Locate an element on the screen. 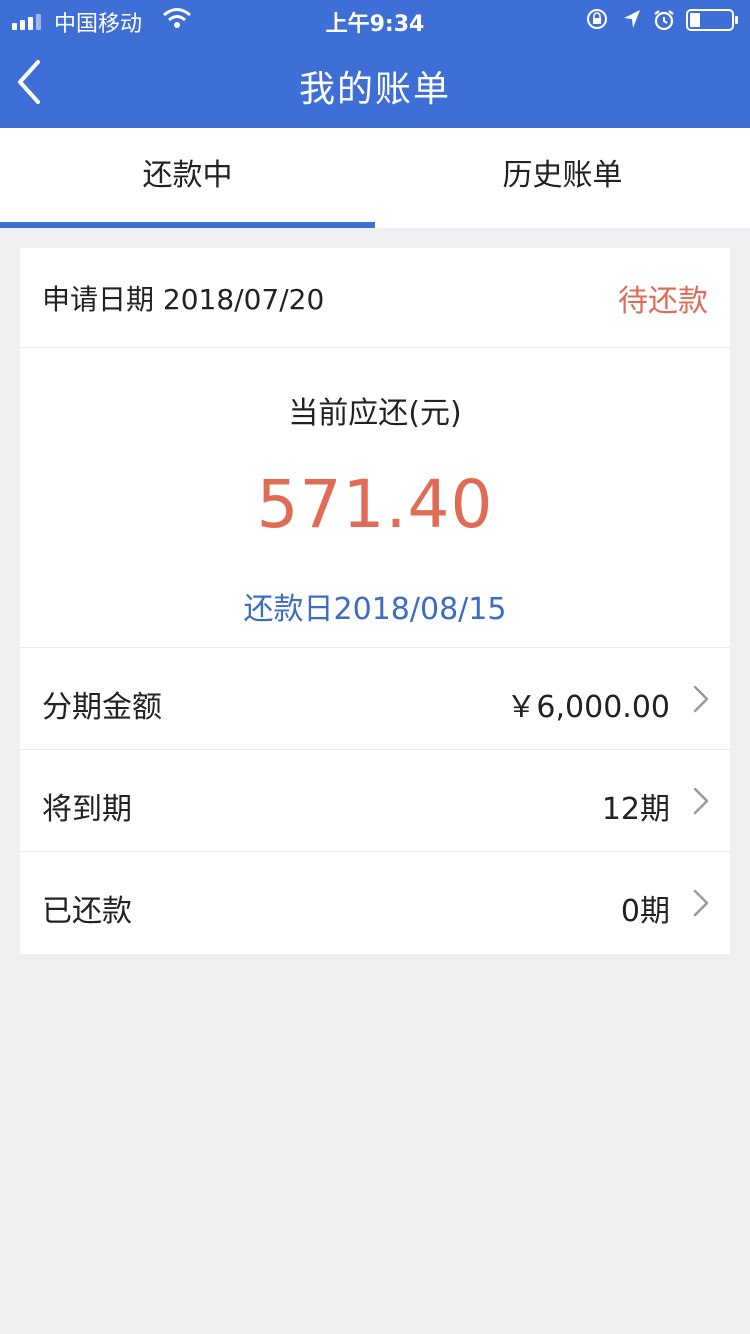  amount-value: 571.40 is located at coordinates (375, 504).